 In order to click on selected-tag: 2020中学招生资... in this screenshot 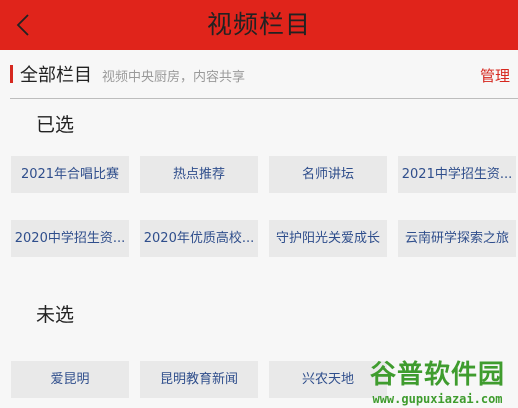, I will do `click(70, 238)`.